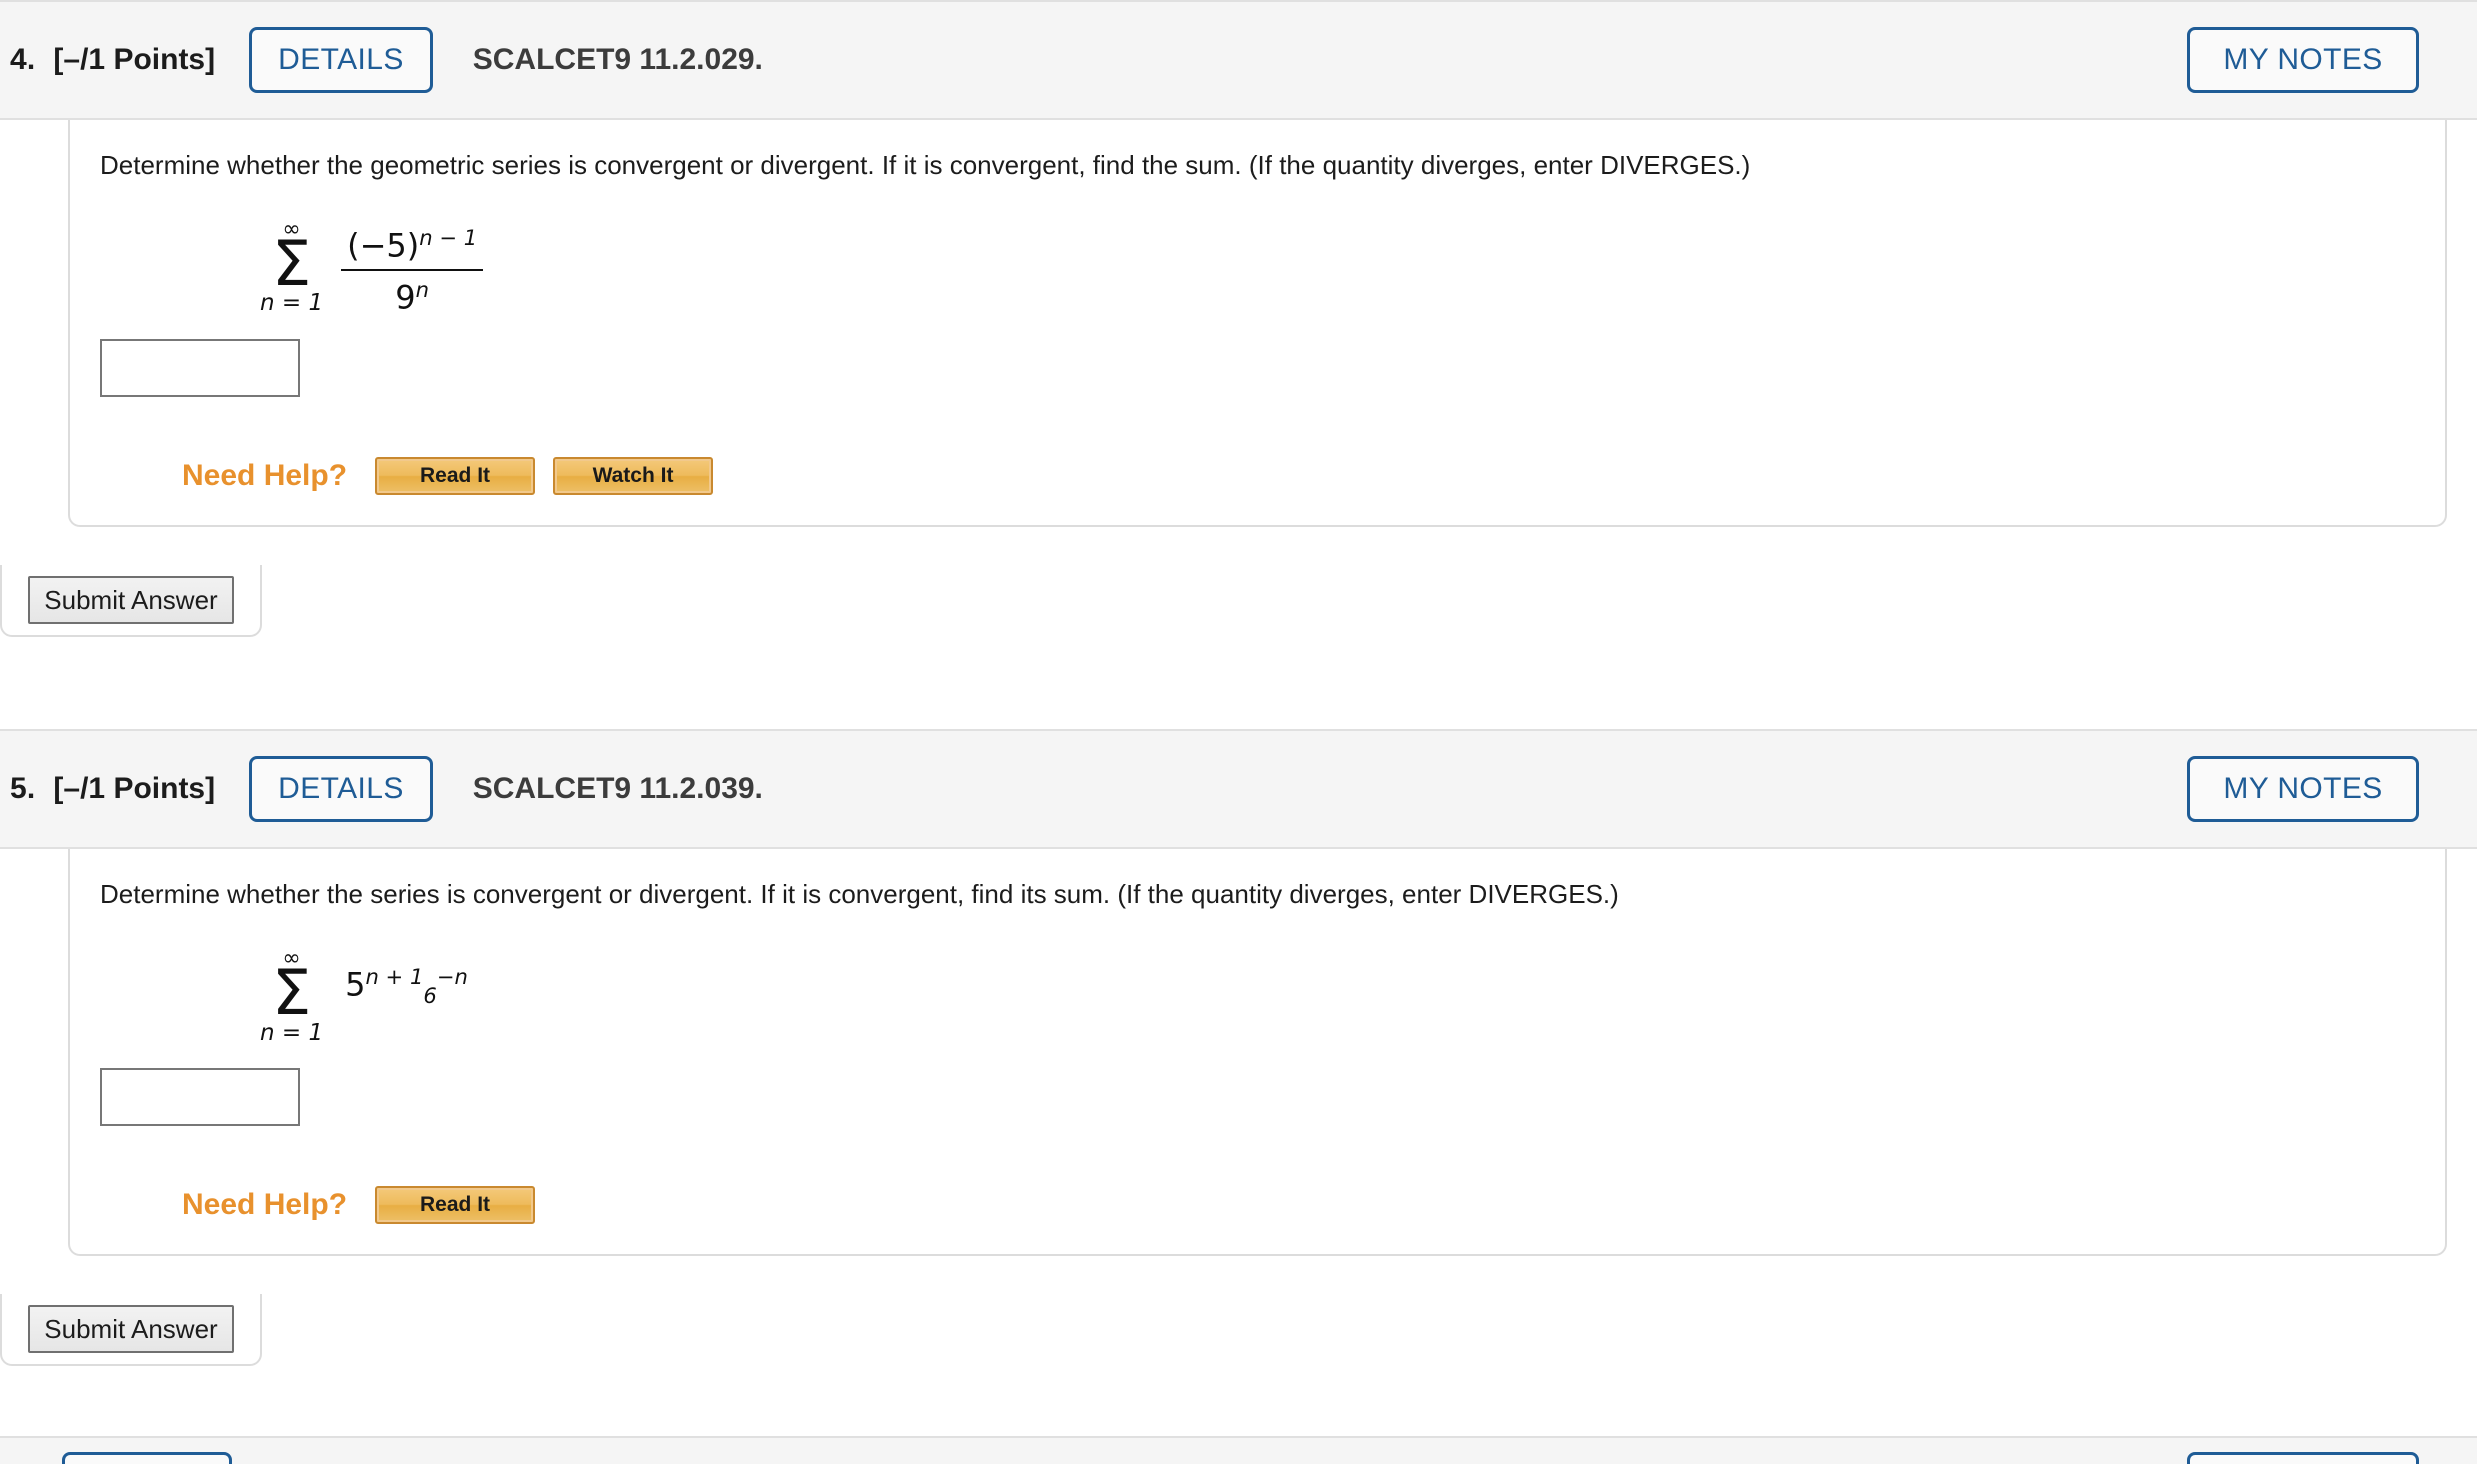  What do you see at coordinates (2303, 60) in the screenshot?
I see `my-notes-button-4: MY NOTES` at bounding box center [2303, 60].